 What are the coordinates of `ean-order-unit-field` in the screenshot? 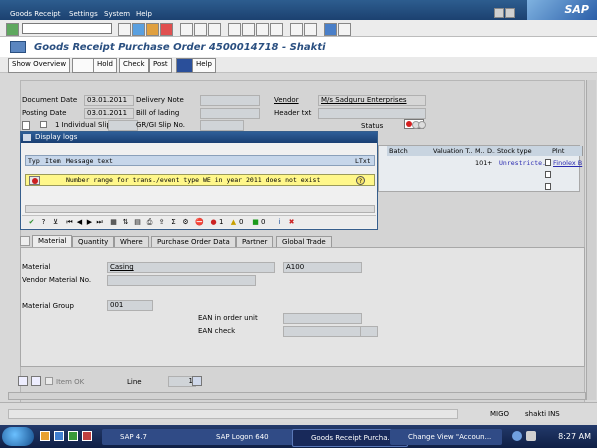 It's located at (322, 318).